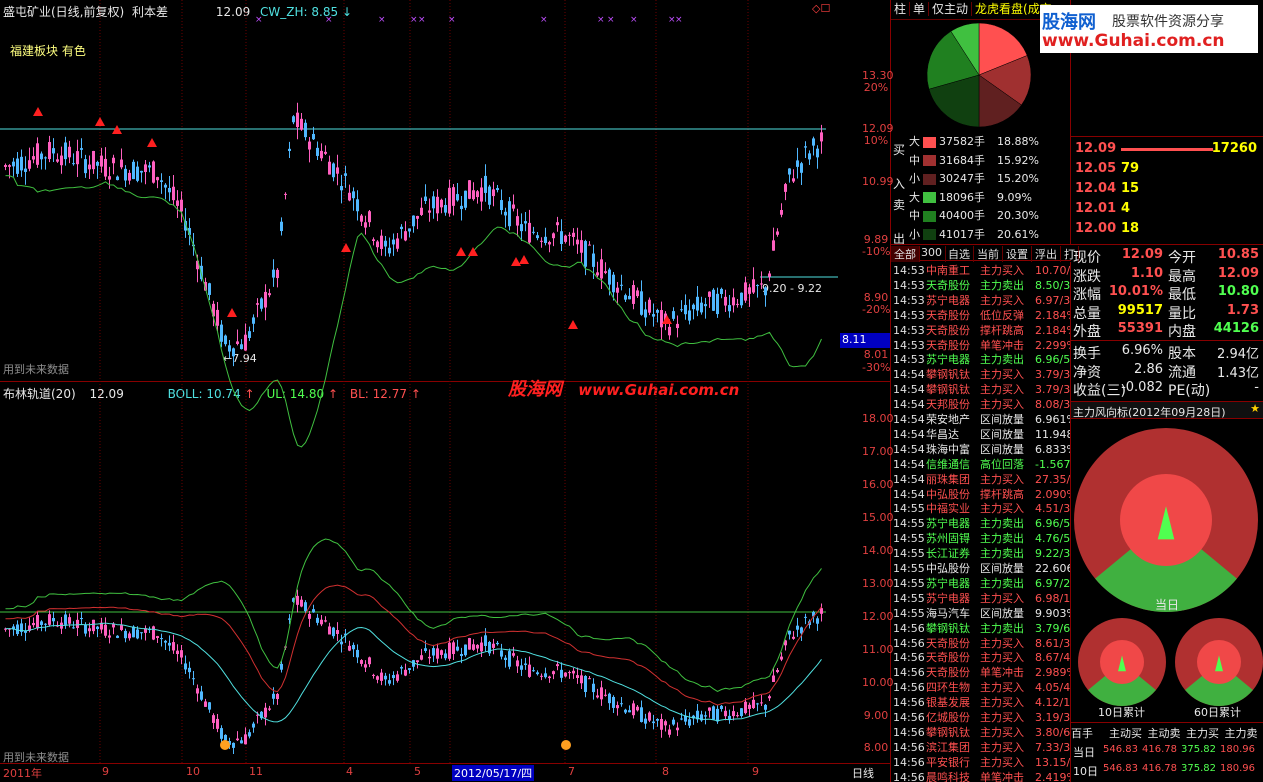 Image resolution: width=1263 pixels, height=782 pixels. What do you see at coordinates (981, 433) in the screenshot?
I see `stream-row: 14:54华昌达 区间放量 11.948` at bounding box center [981, 433].